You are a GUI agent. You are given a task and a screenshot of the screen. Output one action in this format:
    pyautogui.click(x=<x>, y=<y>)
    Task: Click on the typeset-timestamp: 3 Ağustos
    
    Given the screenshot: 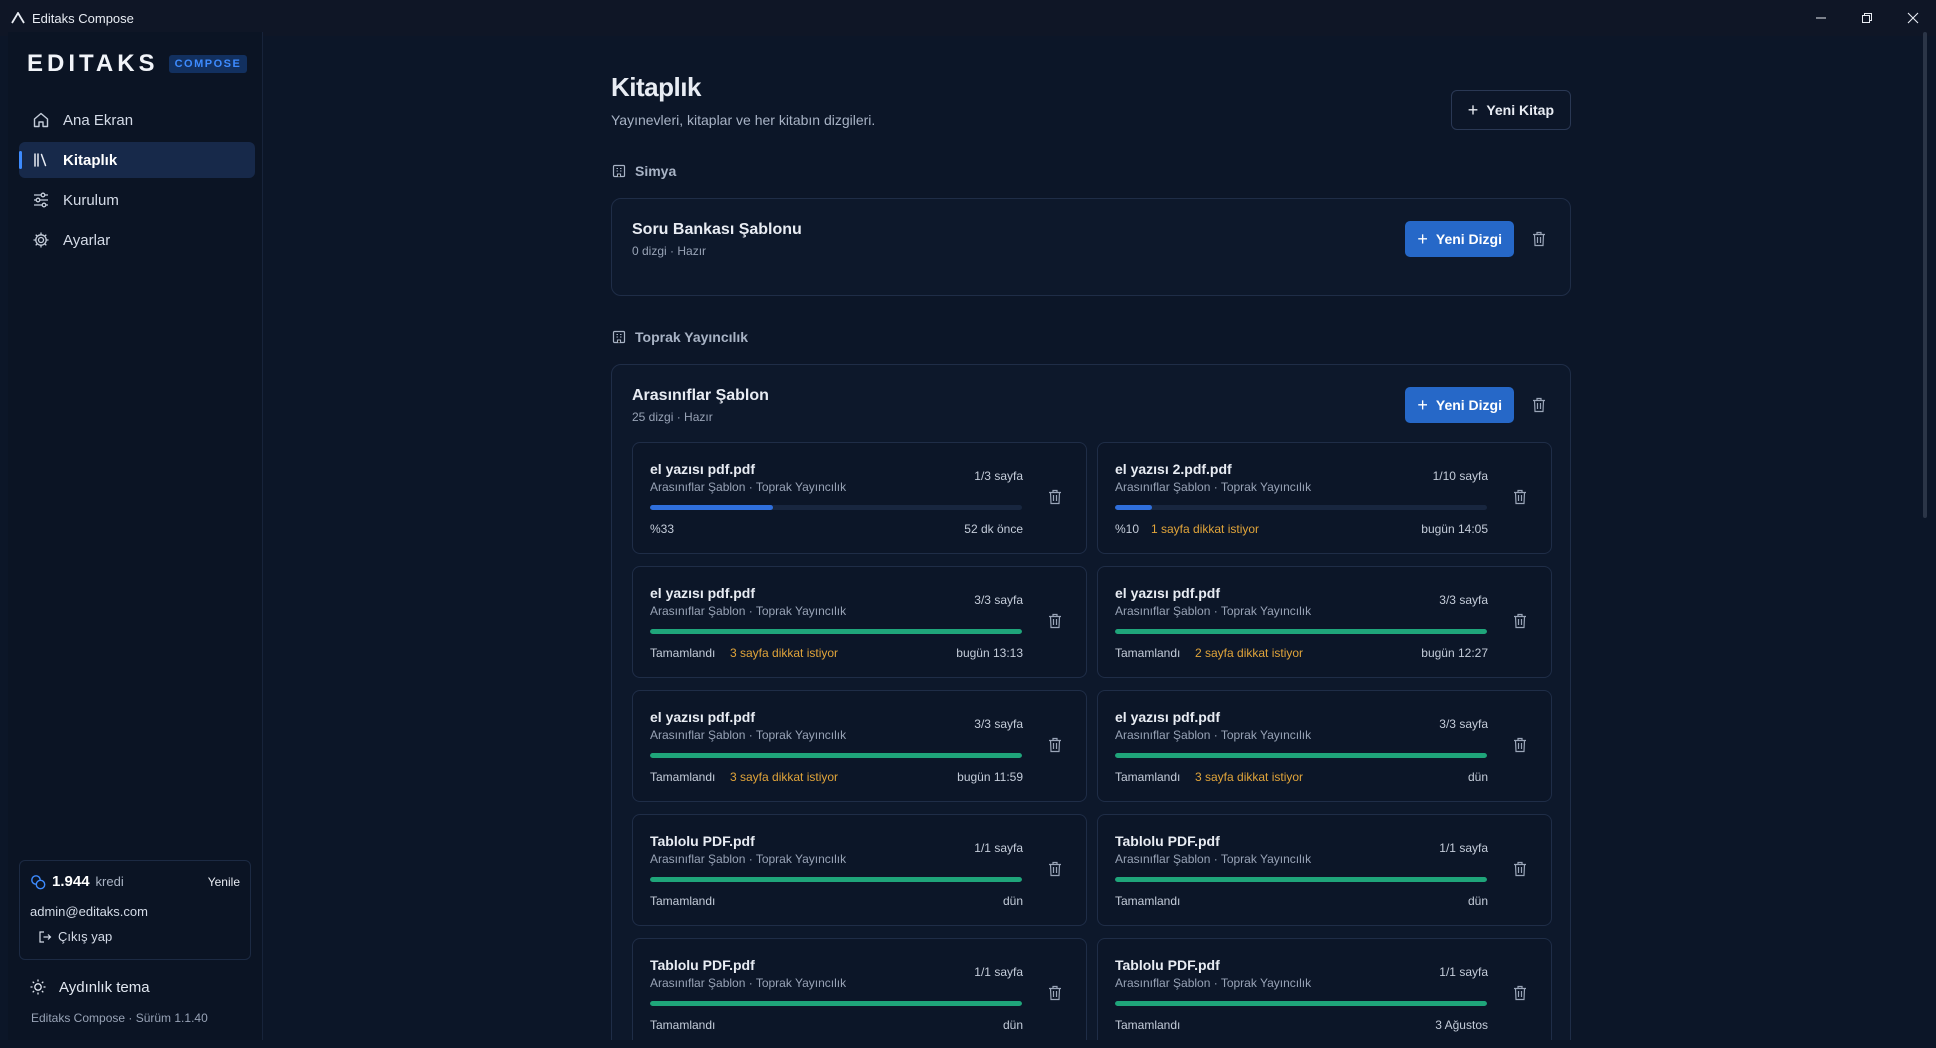 What is the action you would take?
    pyautogui.click(x=1461, y=1025)
    